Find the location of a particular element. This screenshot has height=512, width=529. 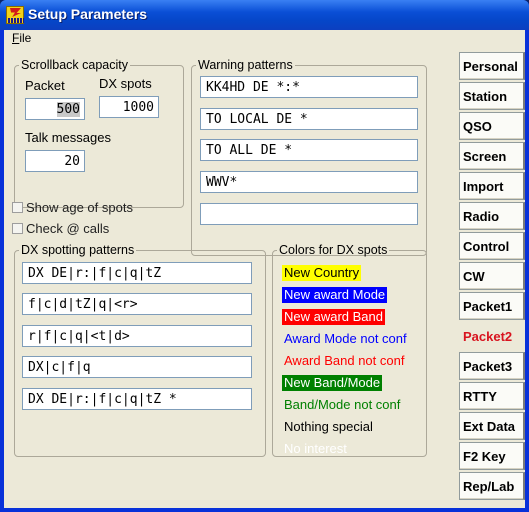

color-nothing-special: Nothing special is located at coordinates (328, 427).